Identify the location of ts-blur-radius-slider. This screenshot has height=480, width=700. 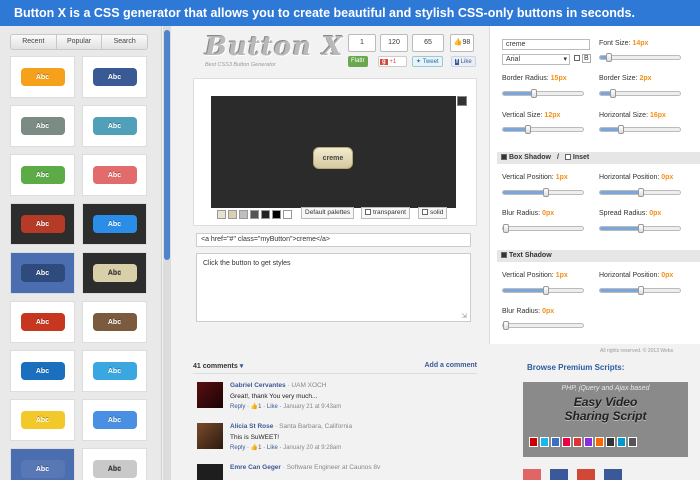
(543, 325).